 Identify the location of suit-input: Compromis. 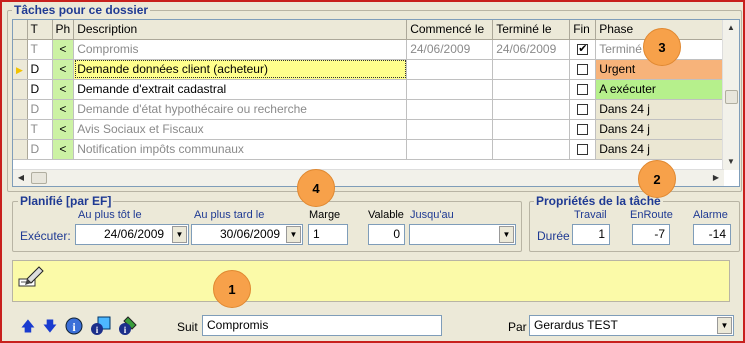
(322, 325).